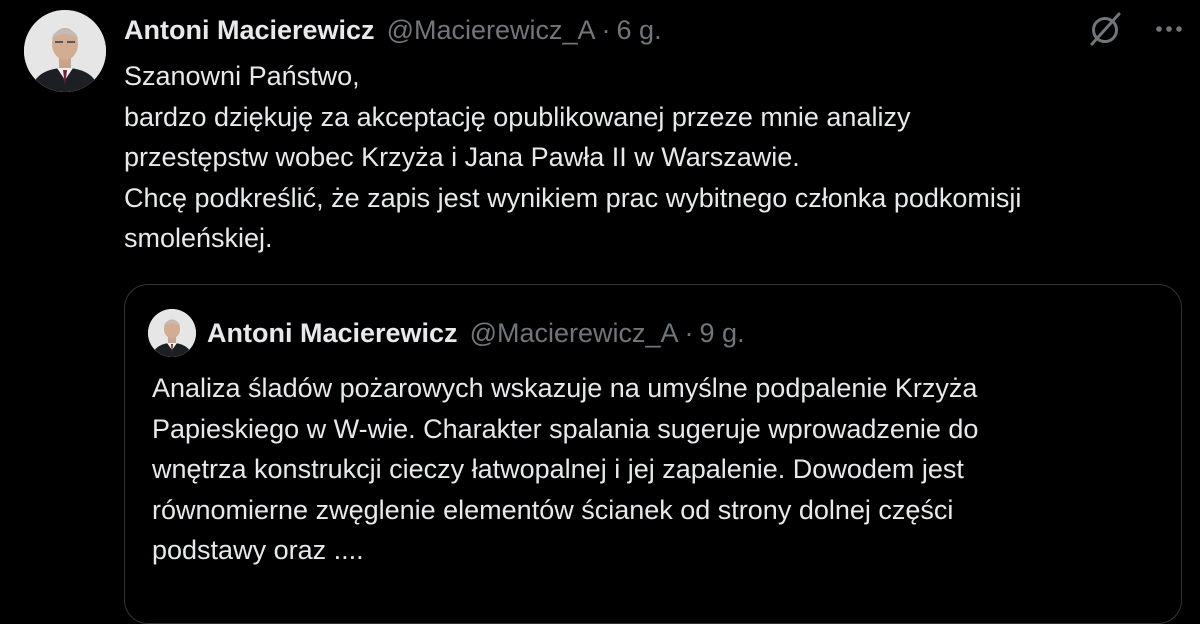  I want to click on tweet-text-line: Szanowni Państwo,, so click(242, 76).